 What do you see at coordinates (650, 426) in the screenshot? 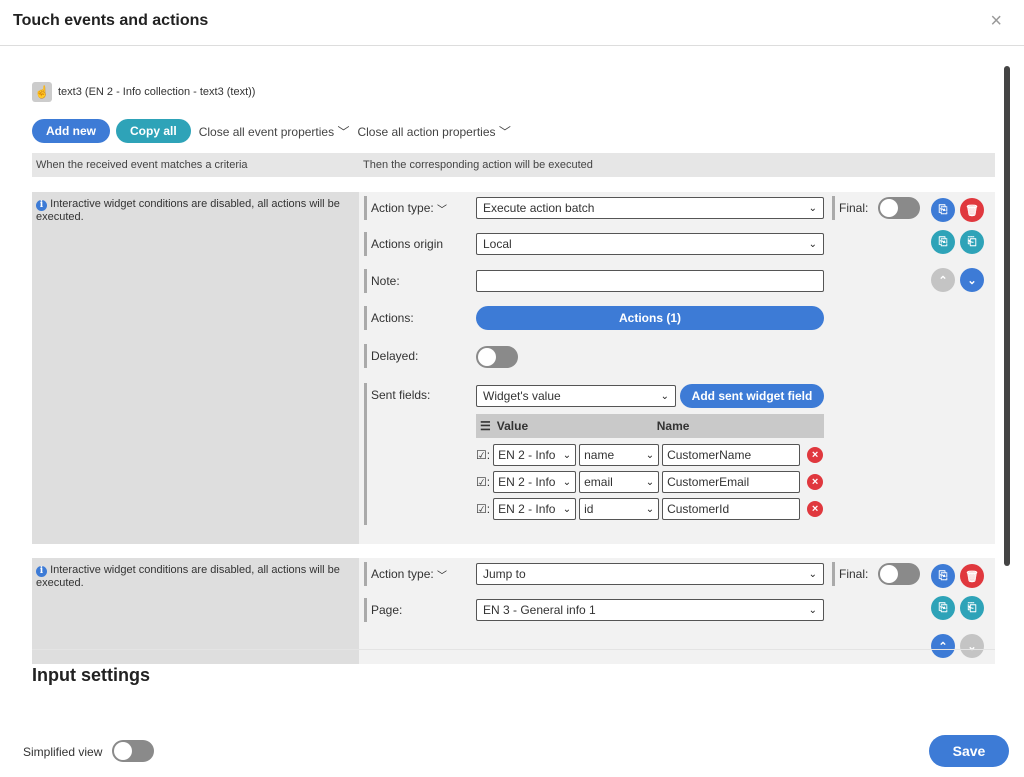
I see `sent-fields-header: ☰ Value Name` at bounding box center [650, 426].